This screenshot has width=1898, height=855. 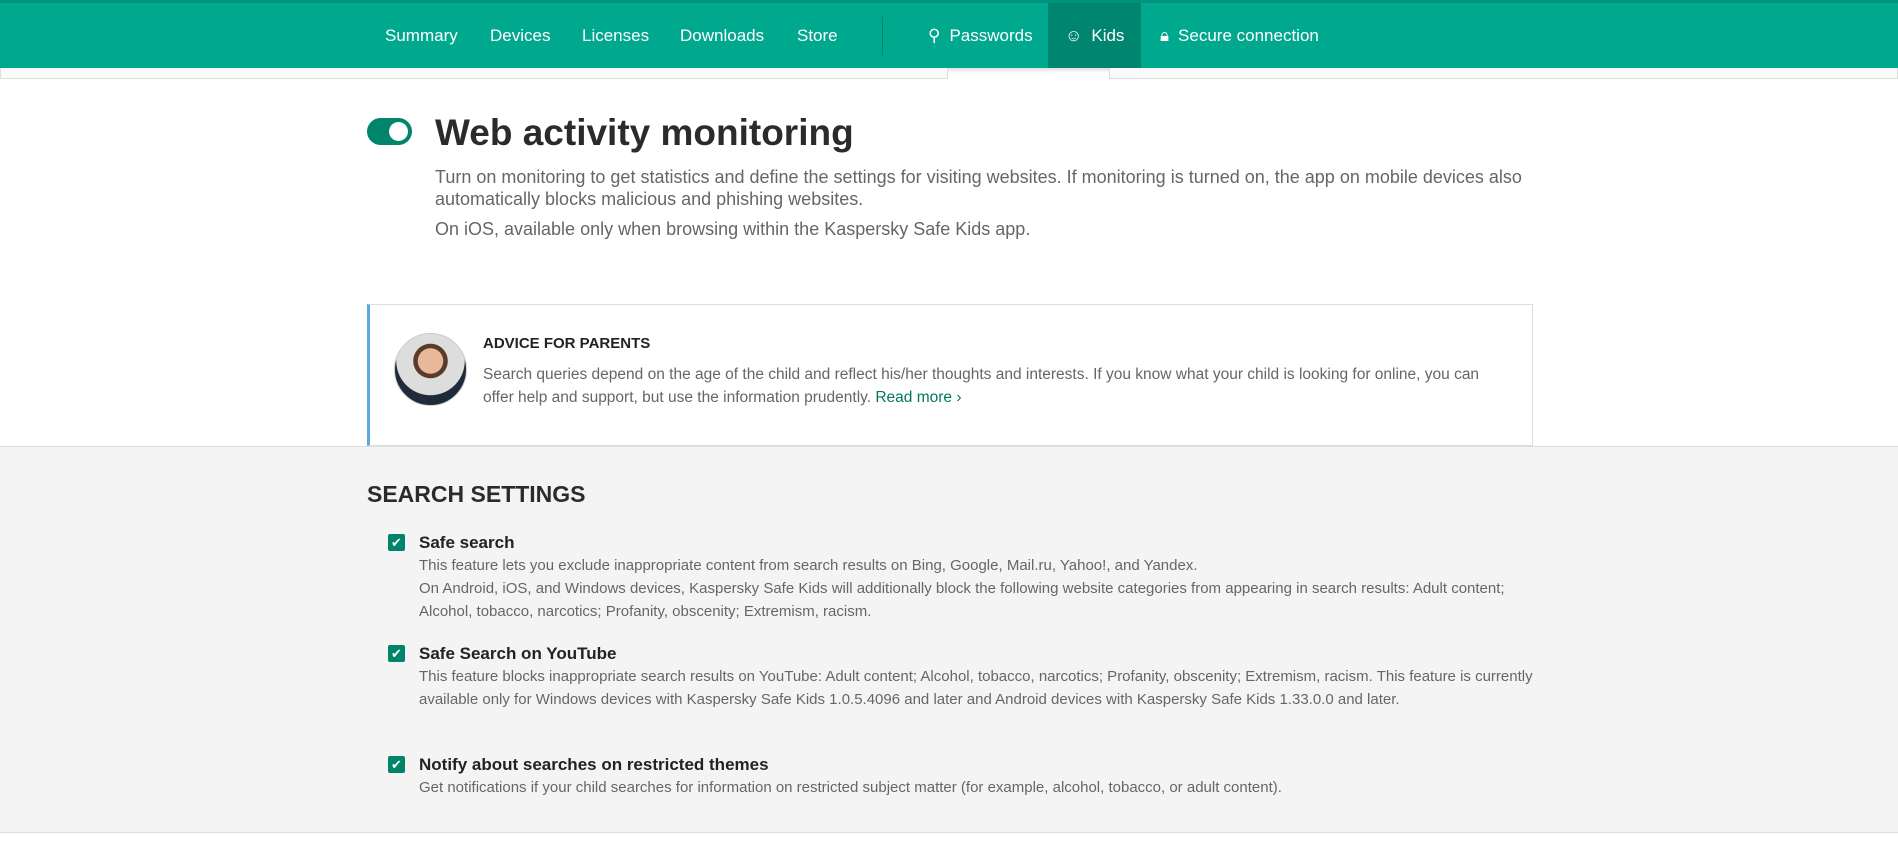 What do you see at coordinates (991, 35) in the screenshot?
I see `nav-passwords-label: Passwords` at bounding box center [991, 35].